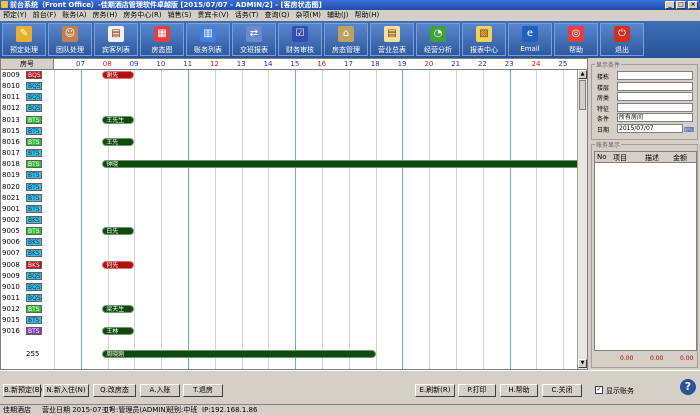 The width and height of the screenshot is (700, 415). What do you see at coordinates (344, 164) in the screenshot?
I see `stay-bar: 钟晓` at bounding box center [344, 164].